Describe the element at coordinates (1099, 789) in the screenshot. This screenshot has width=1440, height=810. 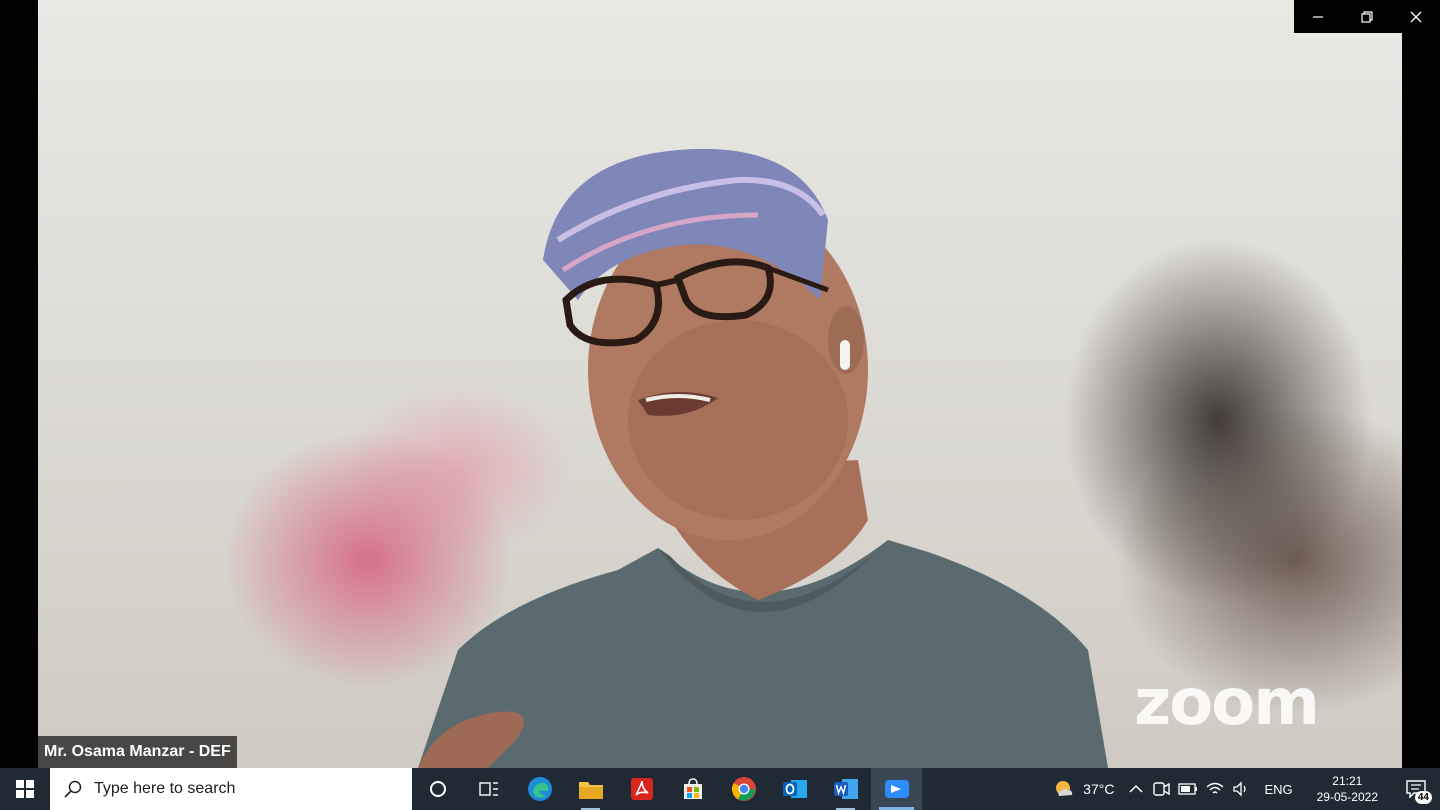
I see `temperature-label: 37°C` at that location.